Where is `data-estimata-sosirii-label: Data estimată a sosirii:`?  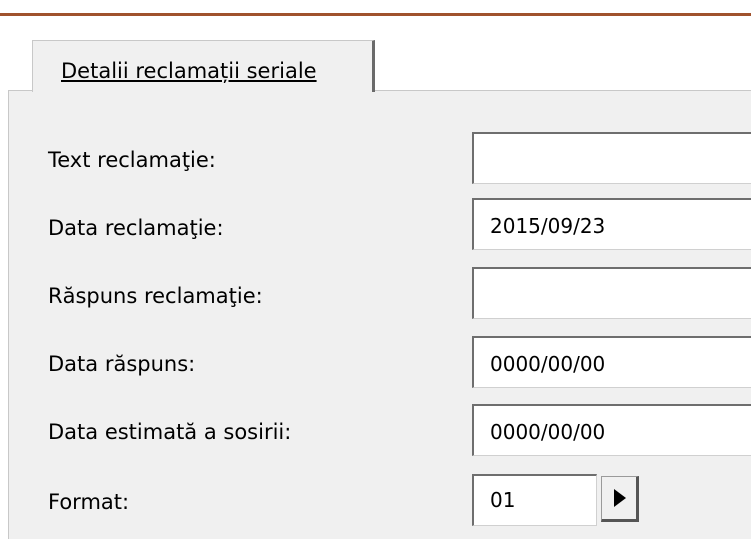 data-estimata-sosirii-label: Data estimată a sosirii: is located at coordinates (170, 432).